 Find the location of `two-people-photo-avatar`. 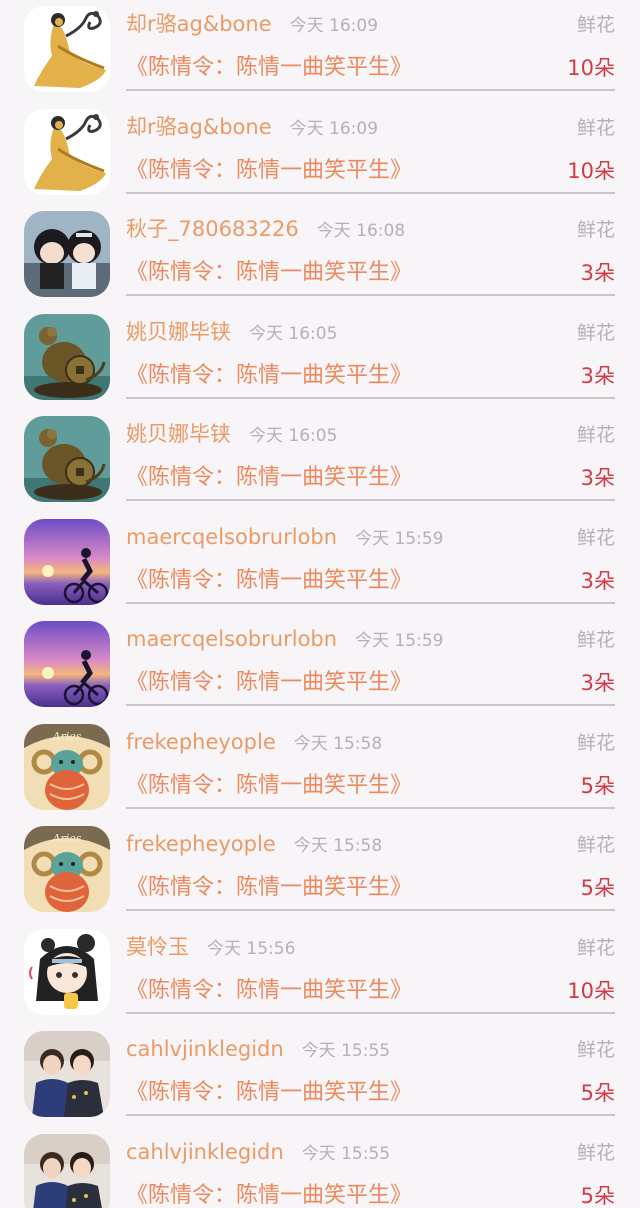

two-people-photo-avatar is located at coordinates (67, 1170).